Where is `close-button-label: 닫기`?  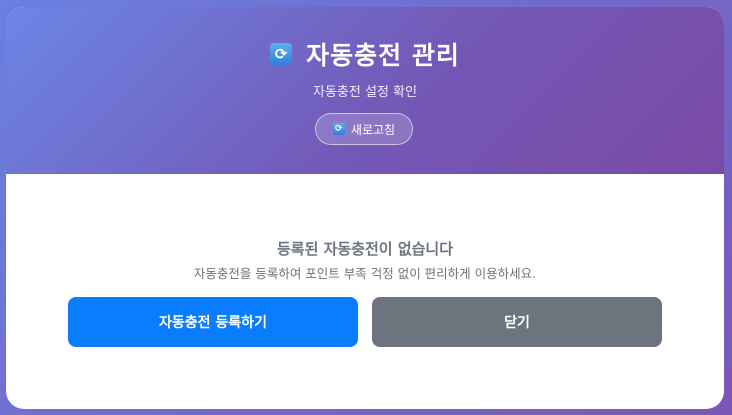
close-button-label: 닫기 is located at coordinates (517, 323).